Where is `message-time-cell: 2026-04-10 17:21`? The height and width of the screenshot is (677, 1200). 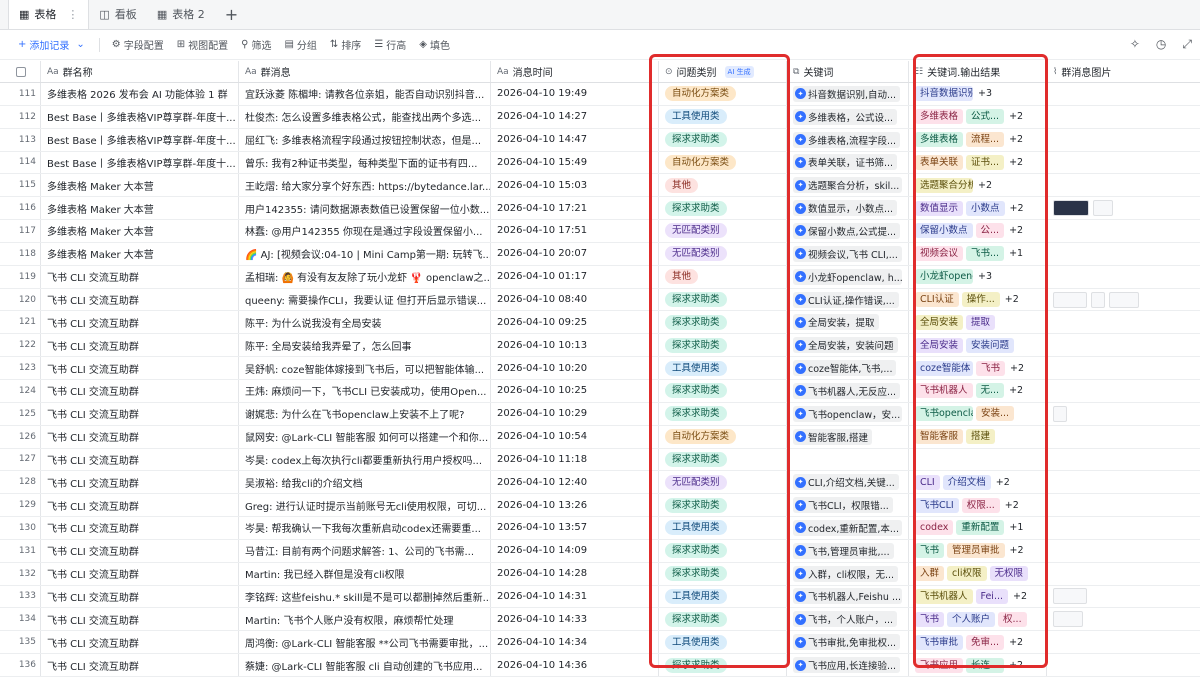
message-time-cell: 2026-04-10 17:21 is located at coordinates (575, 208).